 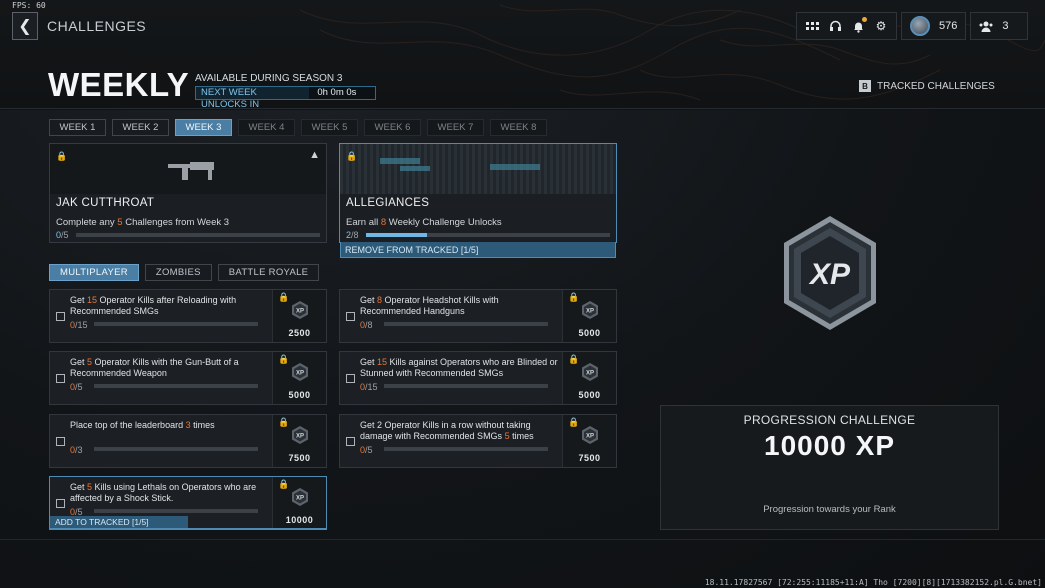 What do you see at coordinates (518, 127) in the screenshot?
I see `tab-week-8: WEEK 8` at bounding box center [518, 127].